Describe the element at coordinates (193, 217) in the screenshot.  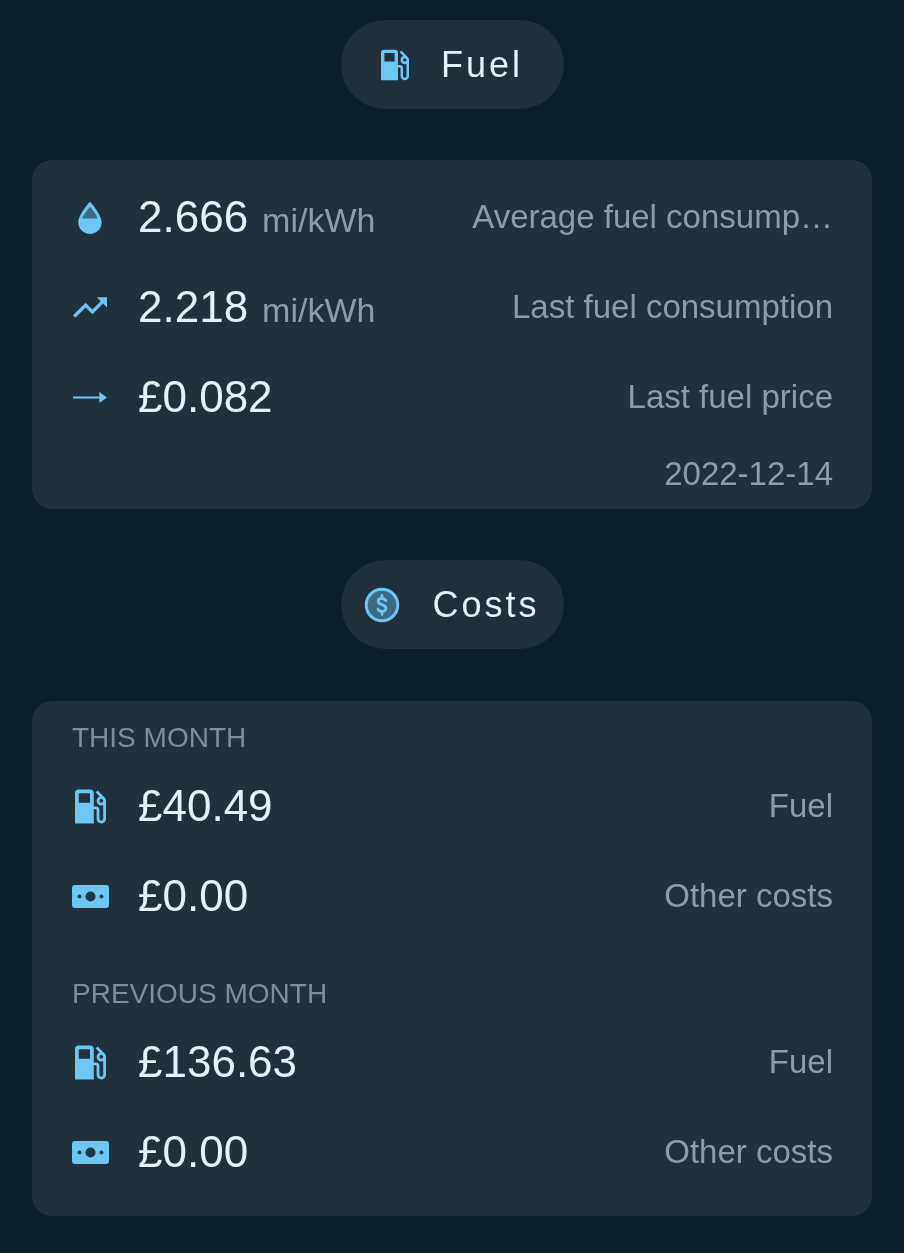
I see `value-text: 2.666` at that location.